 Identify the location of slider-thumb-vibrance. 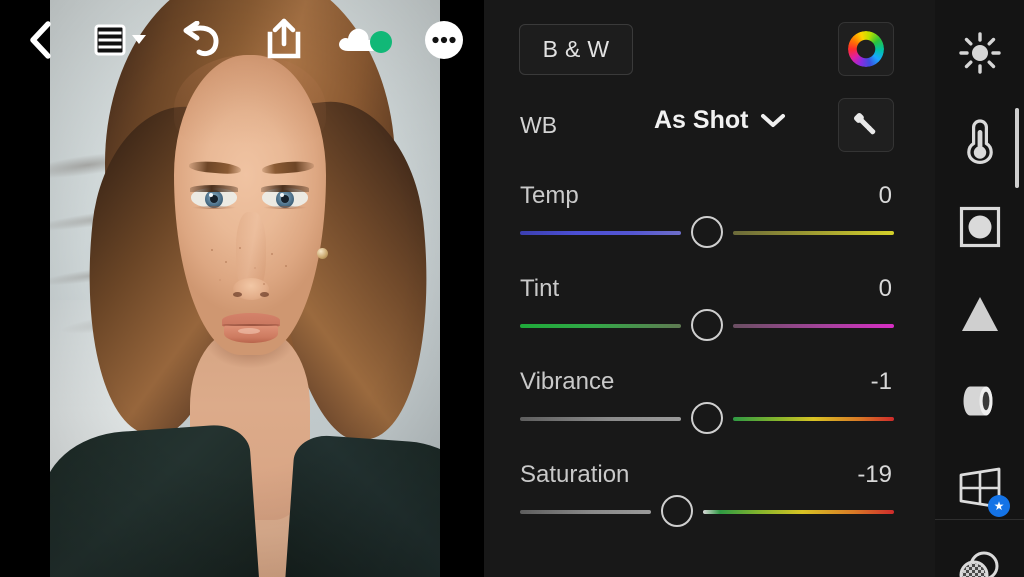
(707, 418).